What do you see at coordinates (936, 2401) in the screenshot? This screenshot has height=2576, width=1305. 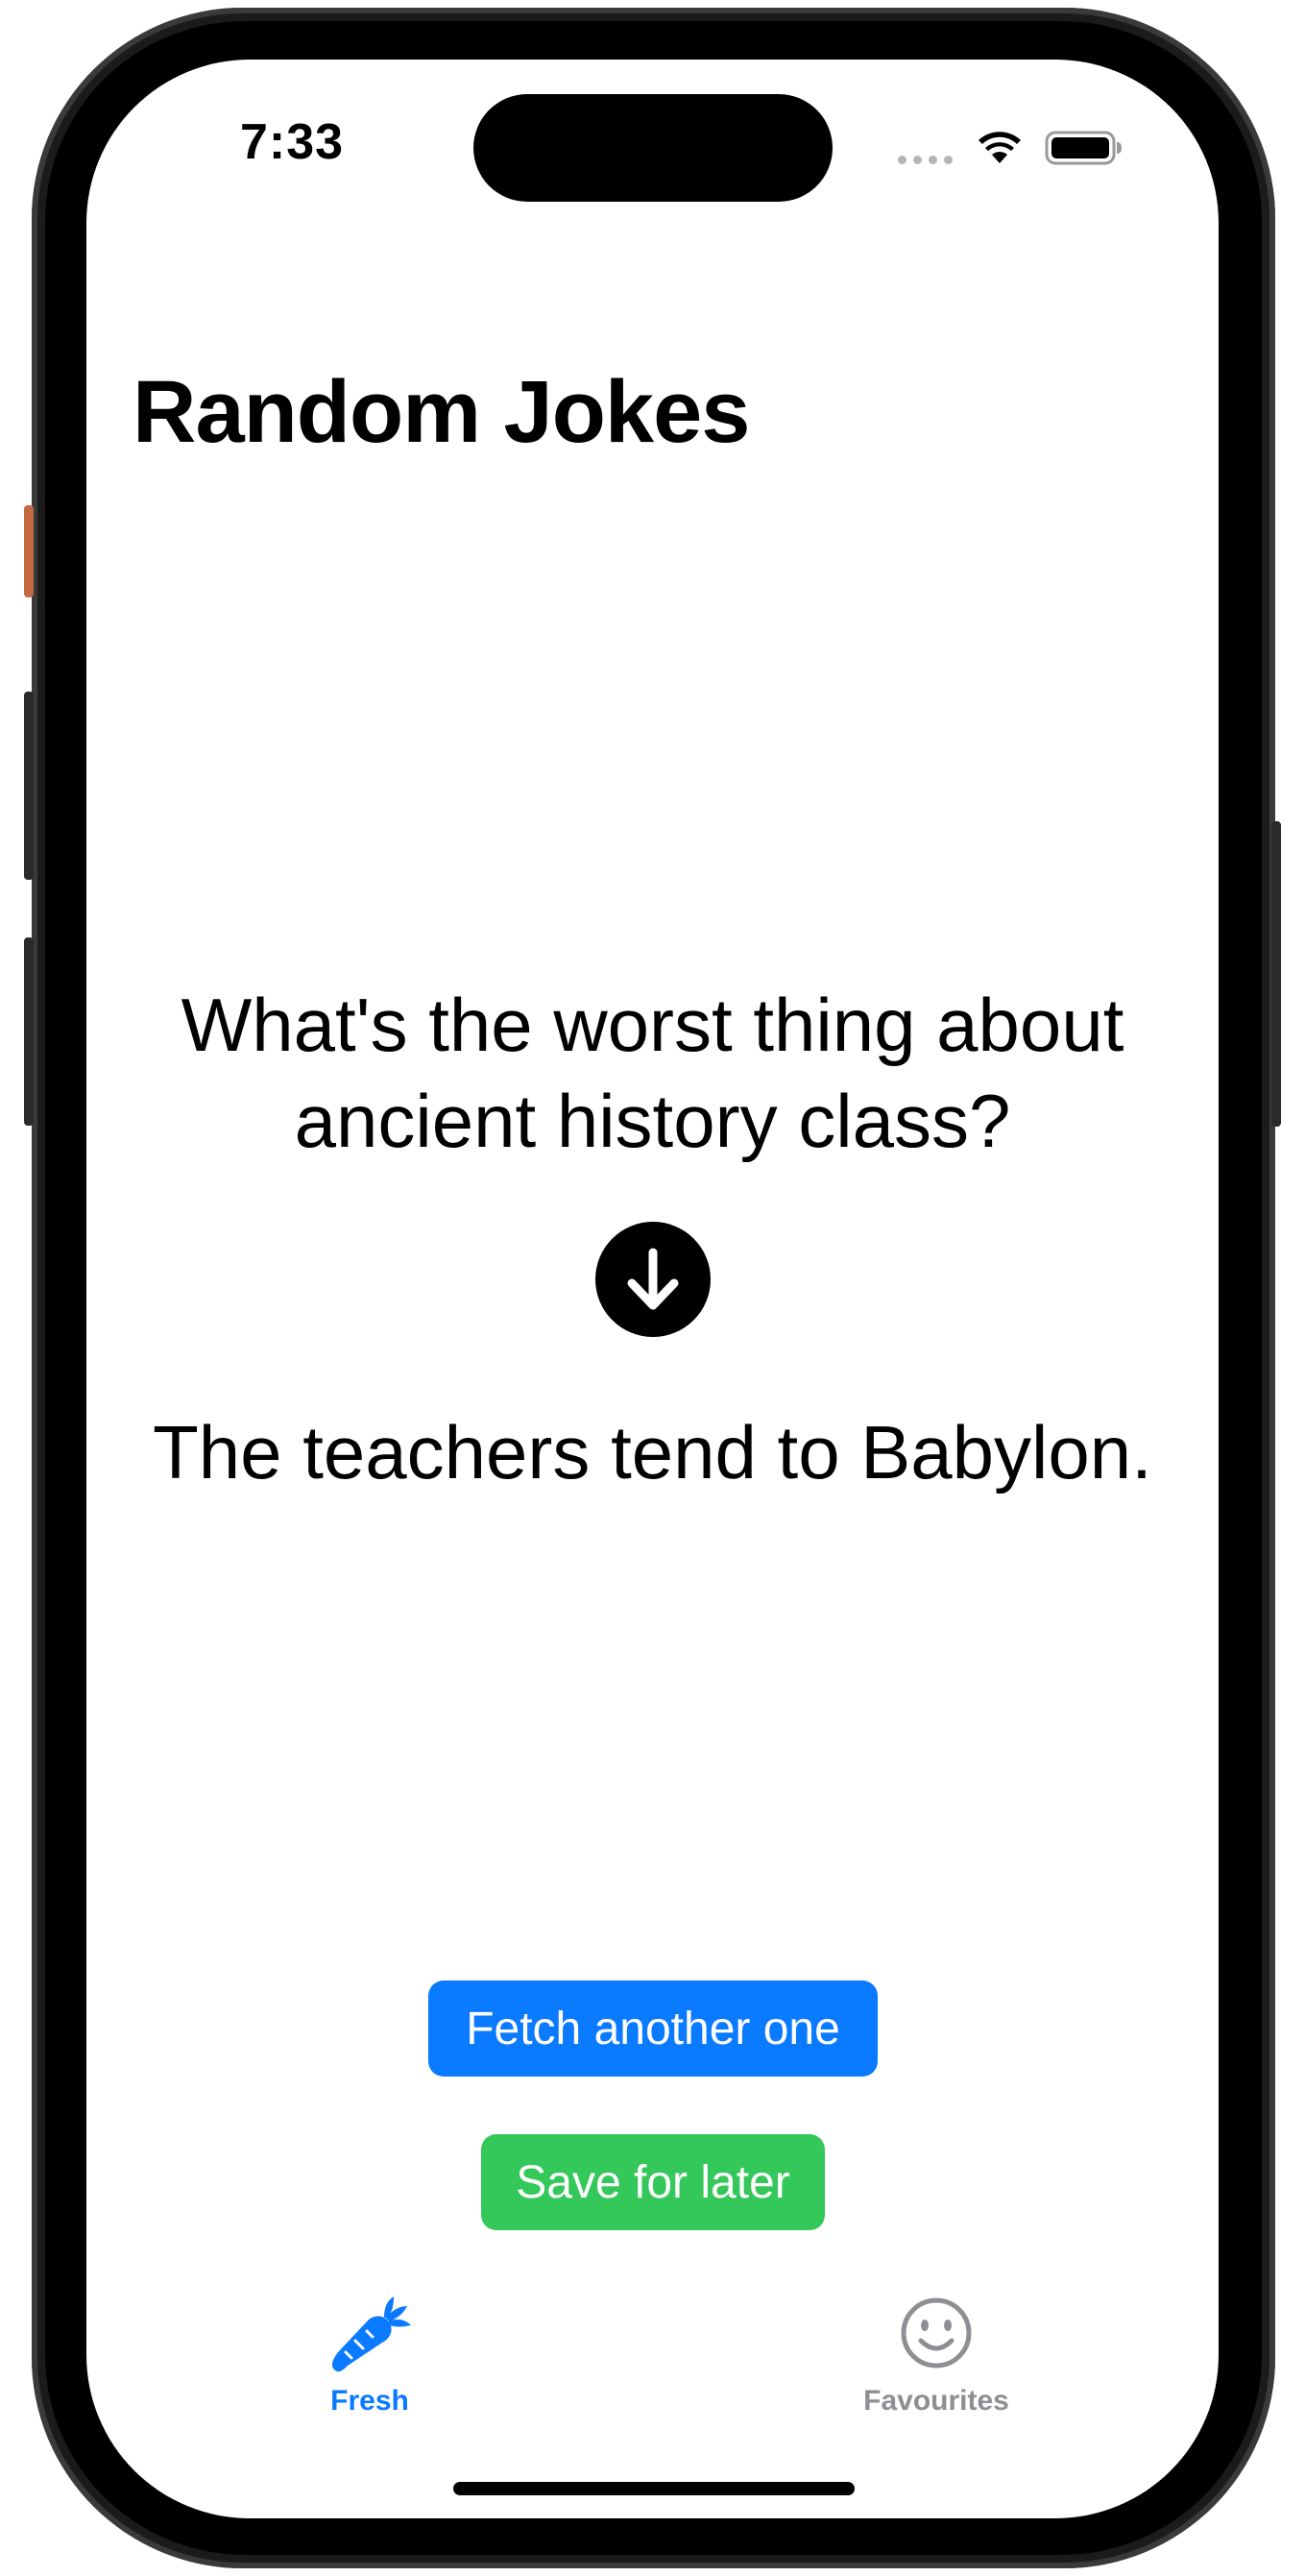 I see `tab-favourites-label: Favourites` at bounding box center [936, 2401].